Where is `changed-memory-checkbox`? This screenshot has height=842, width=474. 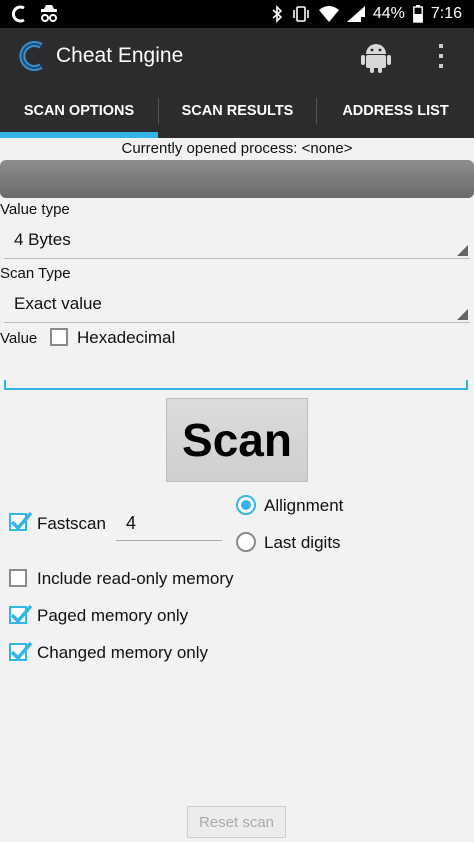 changed-memory-checkbox is located at coordinates (21, 651).